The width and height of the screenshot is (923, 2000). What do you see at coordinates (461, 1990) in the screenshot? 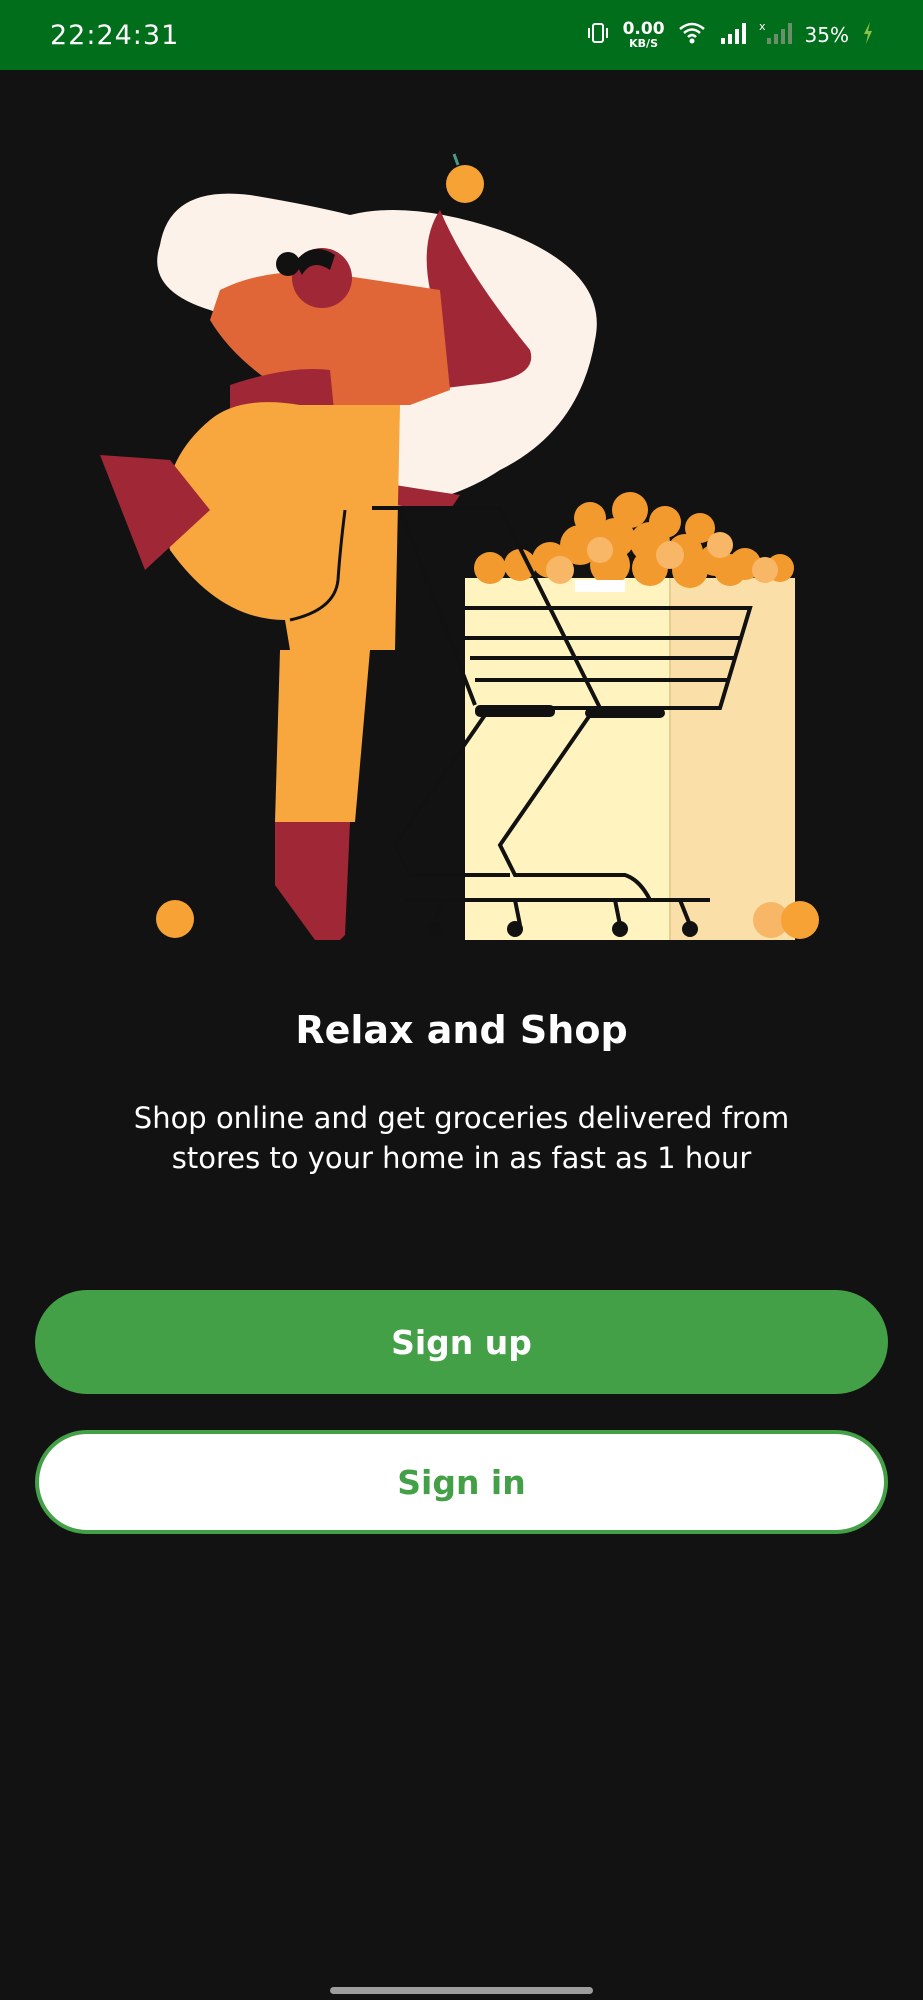
I see `home-indicator` at bounding box center [461, 1990].